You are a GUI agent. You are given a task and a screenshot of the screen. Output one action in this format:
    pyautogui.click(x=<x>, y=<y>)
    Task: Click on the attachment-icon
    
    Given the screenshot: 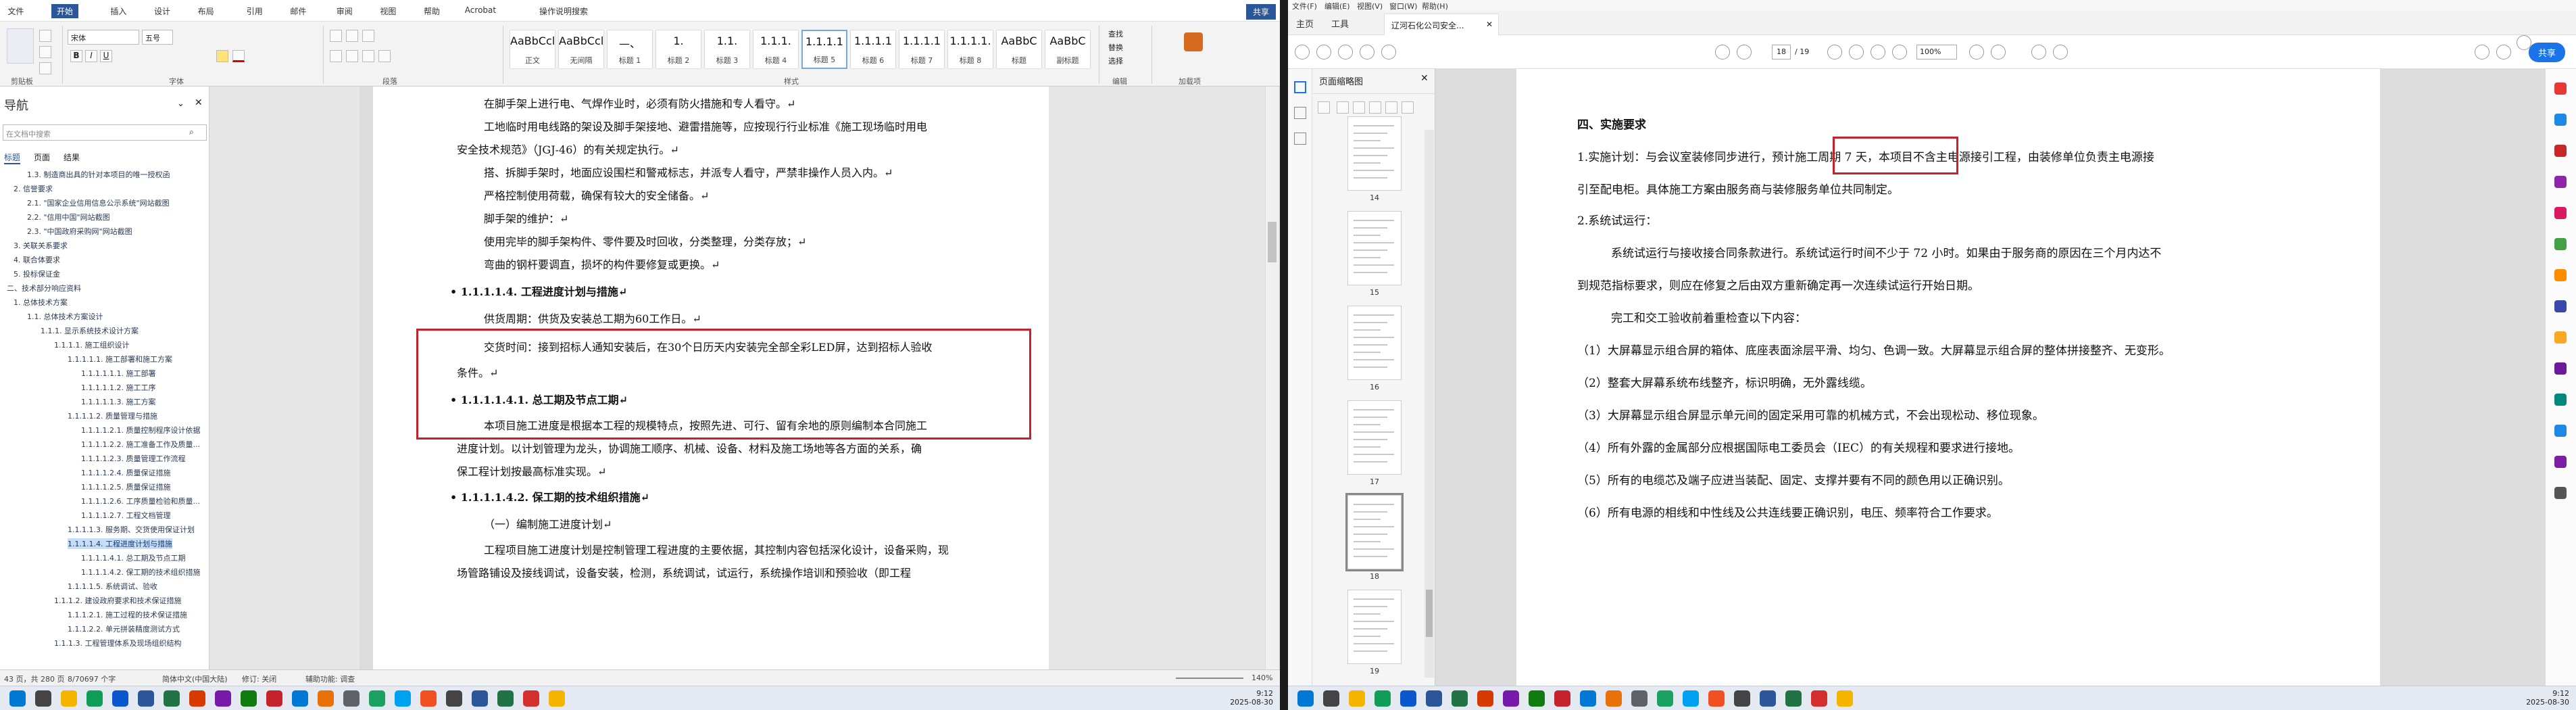 What is the action you would take?
    pyautogui.click(x=1300, y=139)
    